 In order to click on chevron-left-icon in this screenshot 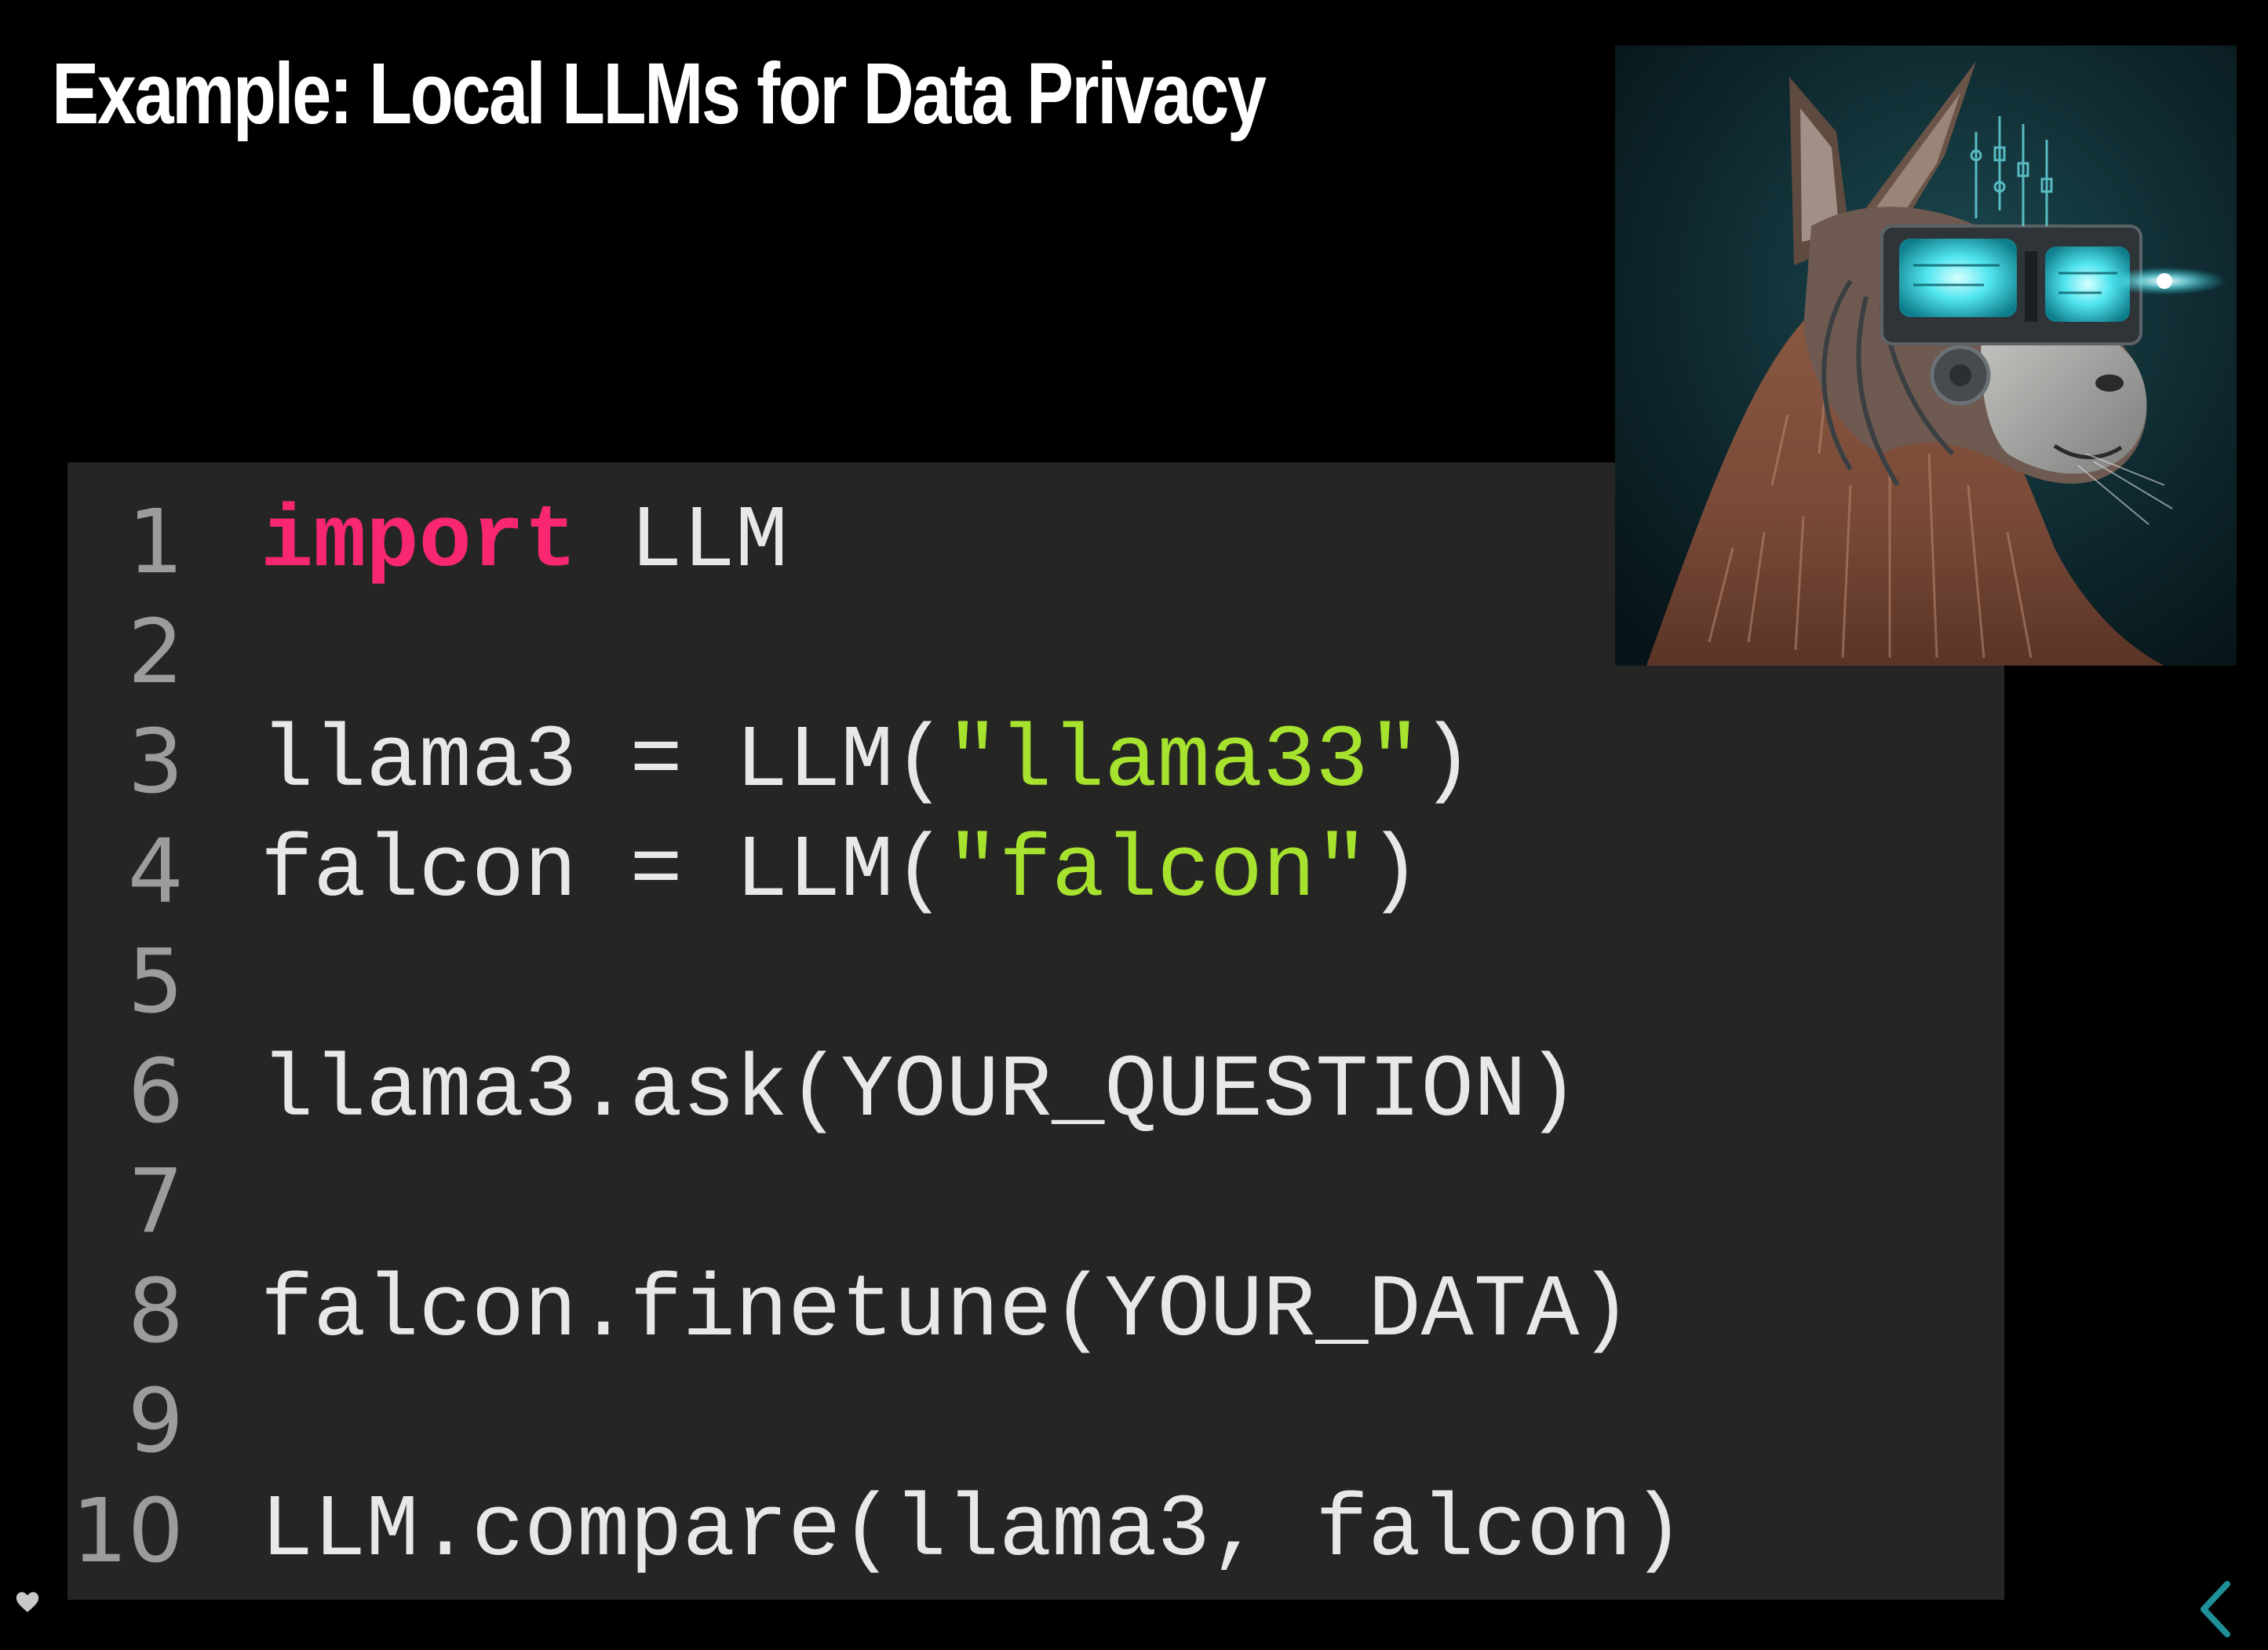, I will do `click(2216, 1610)`.